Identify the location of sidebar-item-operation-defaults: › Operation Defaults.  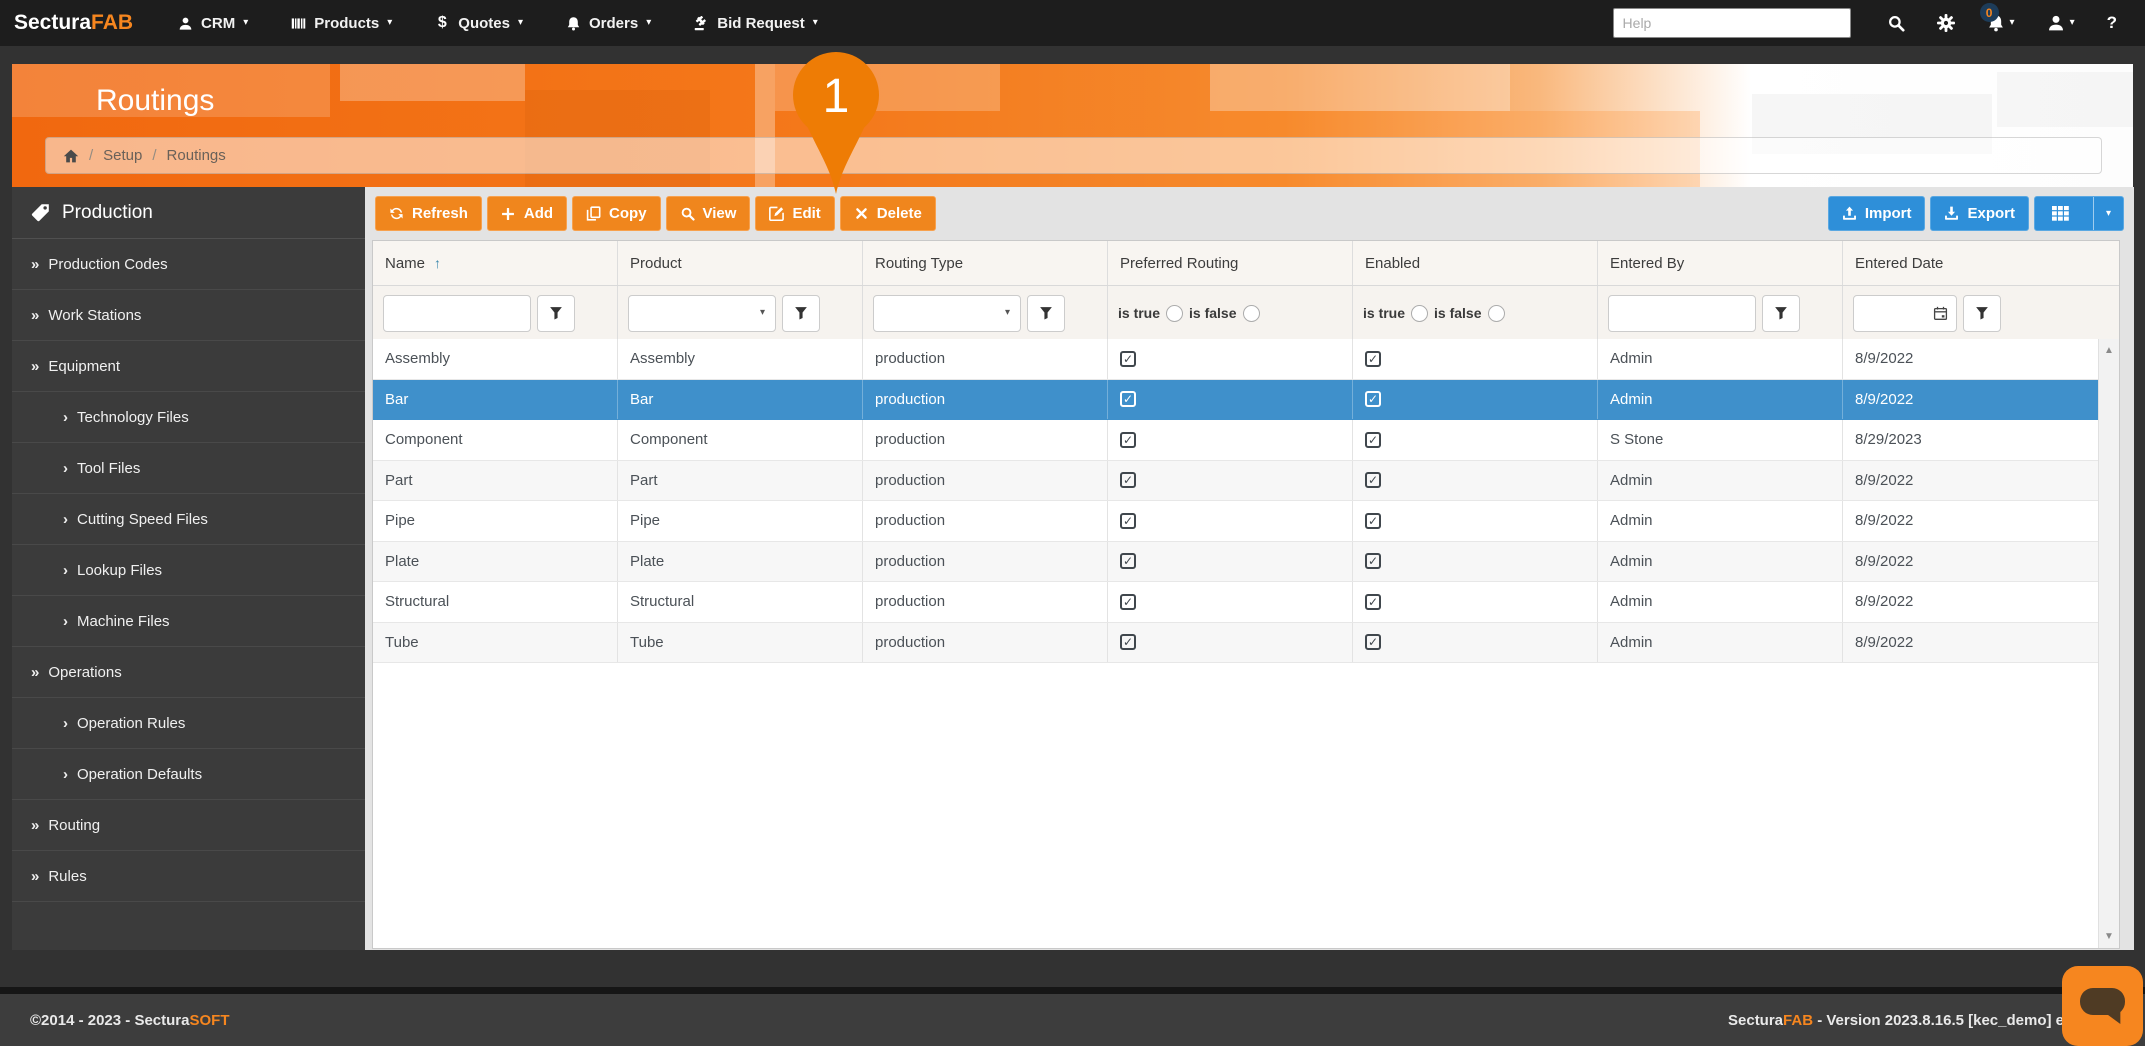
(188, 774).